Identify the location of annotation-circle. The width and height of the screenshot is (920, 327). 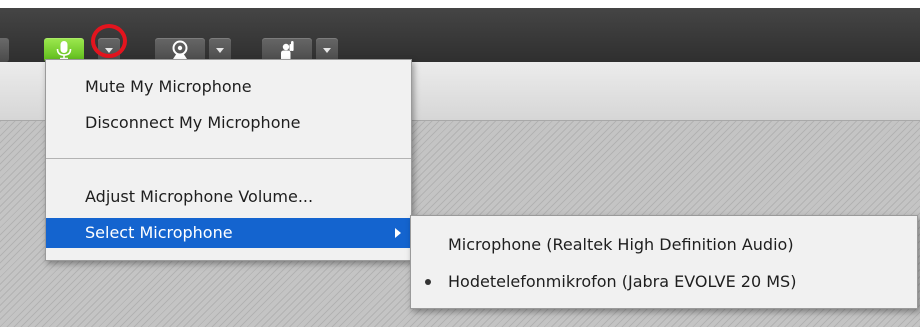
(109, 41).